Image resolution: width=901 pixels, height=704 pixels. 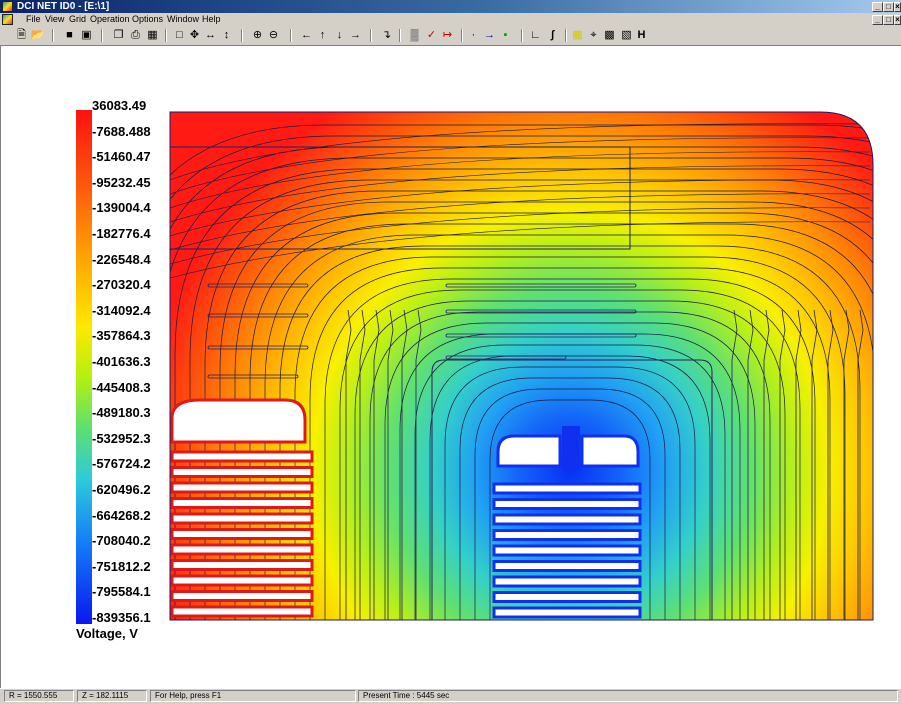 I want to click on left-electrode, so click(x=238, y=421).